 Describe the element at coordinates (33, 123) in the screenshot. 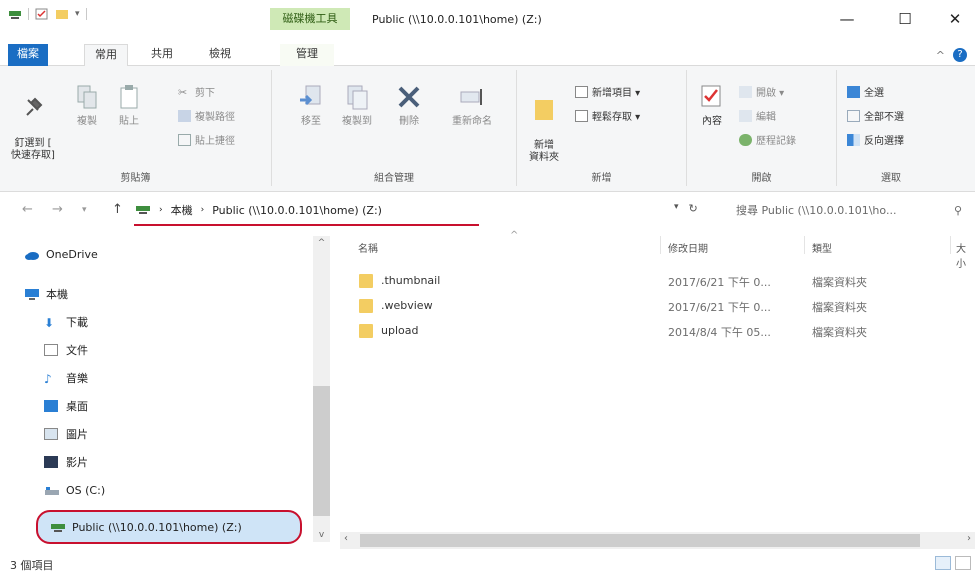

I see `pin-quick-access-button: 釘選到 [ 快速存取]` at that location.